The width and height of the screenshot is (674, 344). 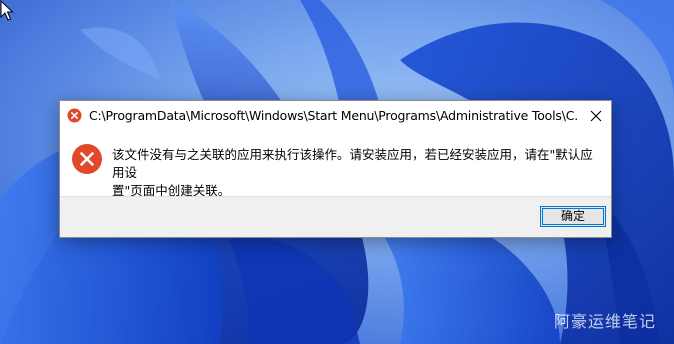 What do you see at coordinates (604, 321) in the screenshot?
I see `watermark-text: 阿豪运维笔记` at bounding box center [604, 321].